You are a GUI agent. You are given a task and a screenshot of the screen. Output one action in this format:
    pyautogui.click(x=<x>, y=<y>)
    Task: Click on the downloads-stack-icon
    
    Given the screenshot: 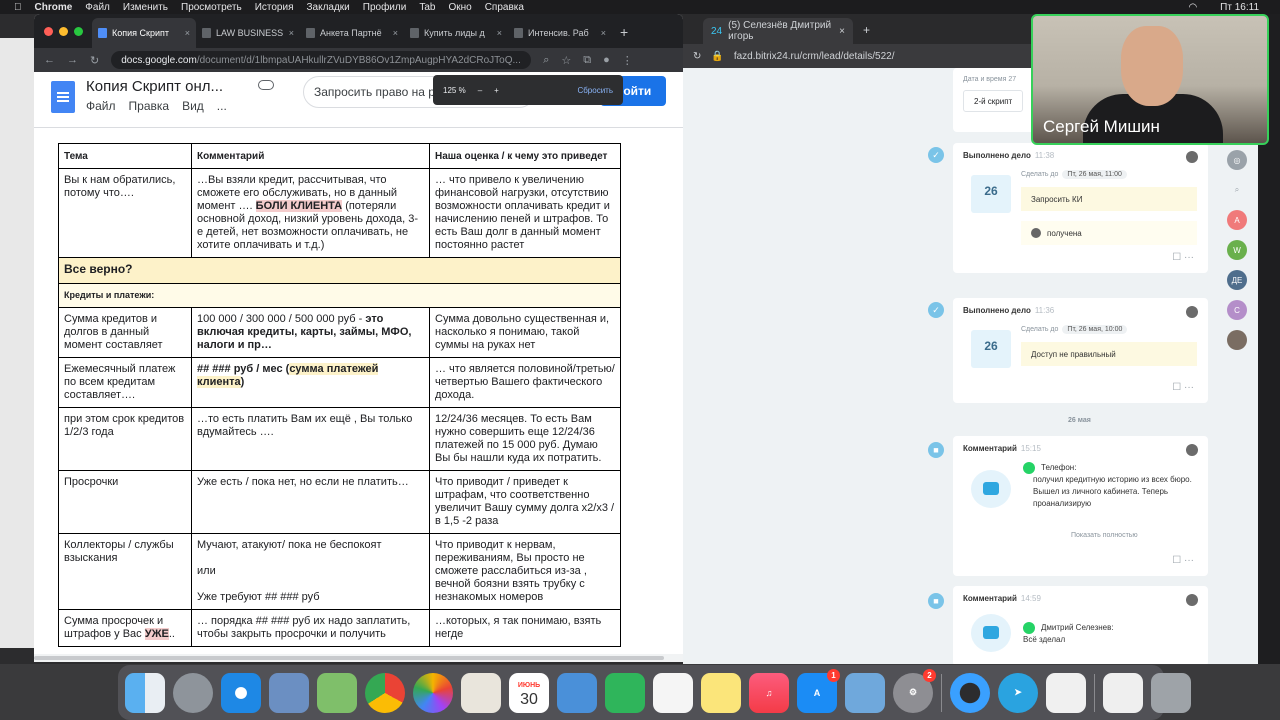 What is the action you would take?
    pyautogui.click(x=1123, y=692)
    